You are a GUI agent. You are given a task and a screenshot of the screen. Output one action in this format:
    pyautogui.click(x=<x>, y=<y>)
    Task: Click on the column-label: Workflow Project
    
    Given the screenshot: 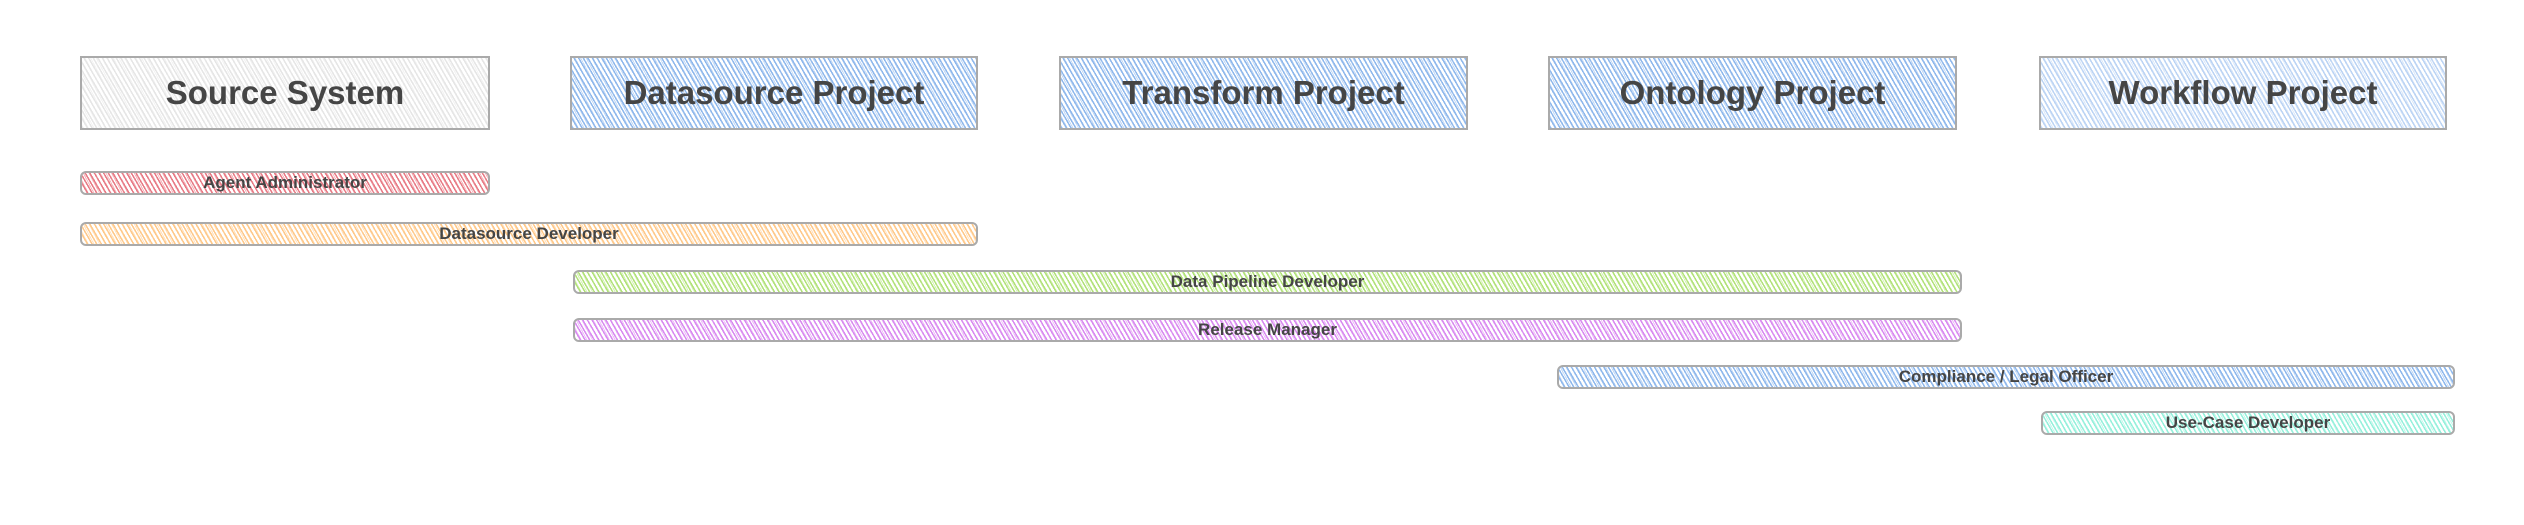 What is the action you would take?
    pyautogui.click(x=2243, y=92)
    